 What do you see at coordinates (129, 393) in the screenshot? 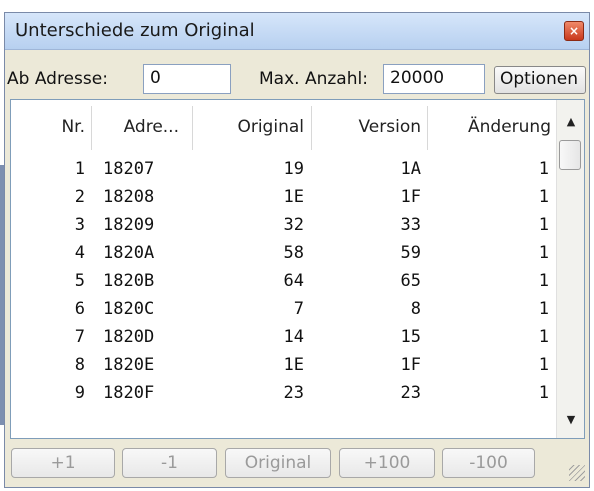
I see `cell-address: 1820F` at bounding box center [129, 393].